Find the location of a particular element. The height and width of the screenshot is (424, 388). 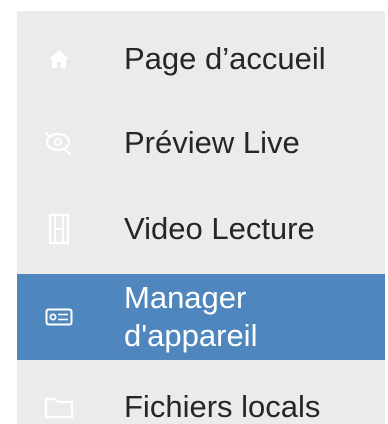

menu-item-label: Video Lecture is located at coordinates (219, 228).